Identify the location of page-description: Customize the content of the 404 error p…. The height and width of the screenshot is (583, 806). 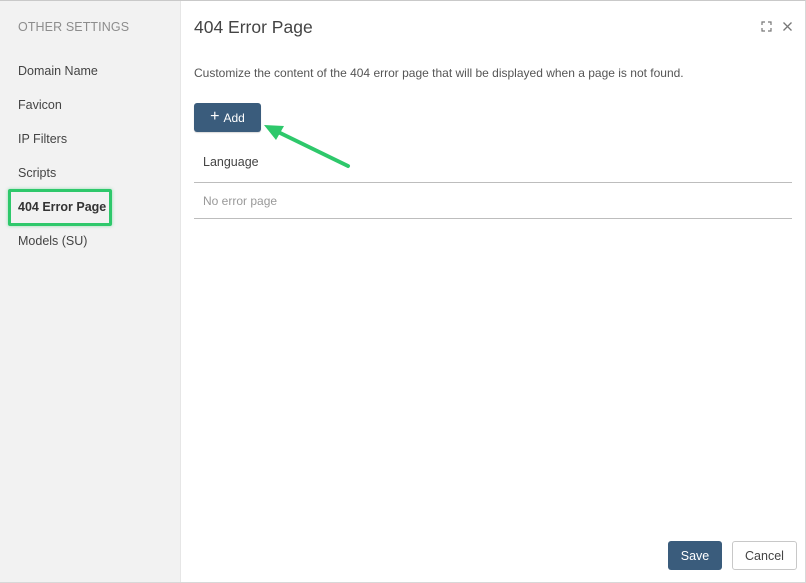
(439, 73).